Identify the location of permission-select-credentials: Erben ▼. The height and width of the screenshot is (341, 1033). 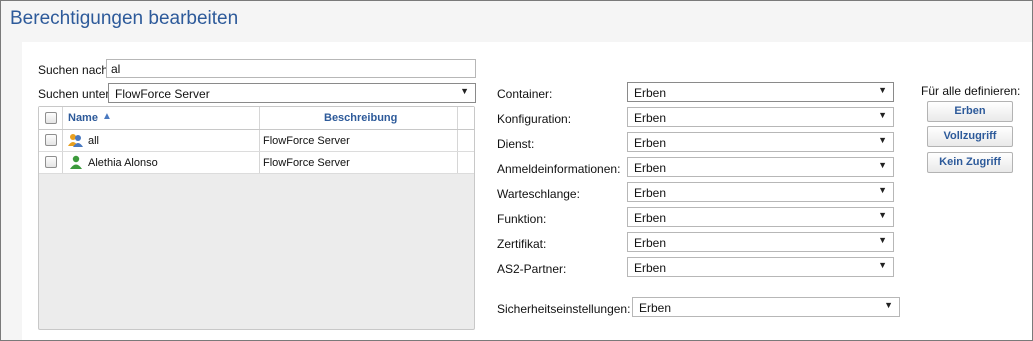
(760, 167).